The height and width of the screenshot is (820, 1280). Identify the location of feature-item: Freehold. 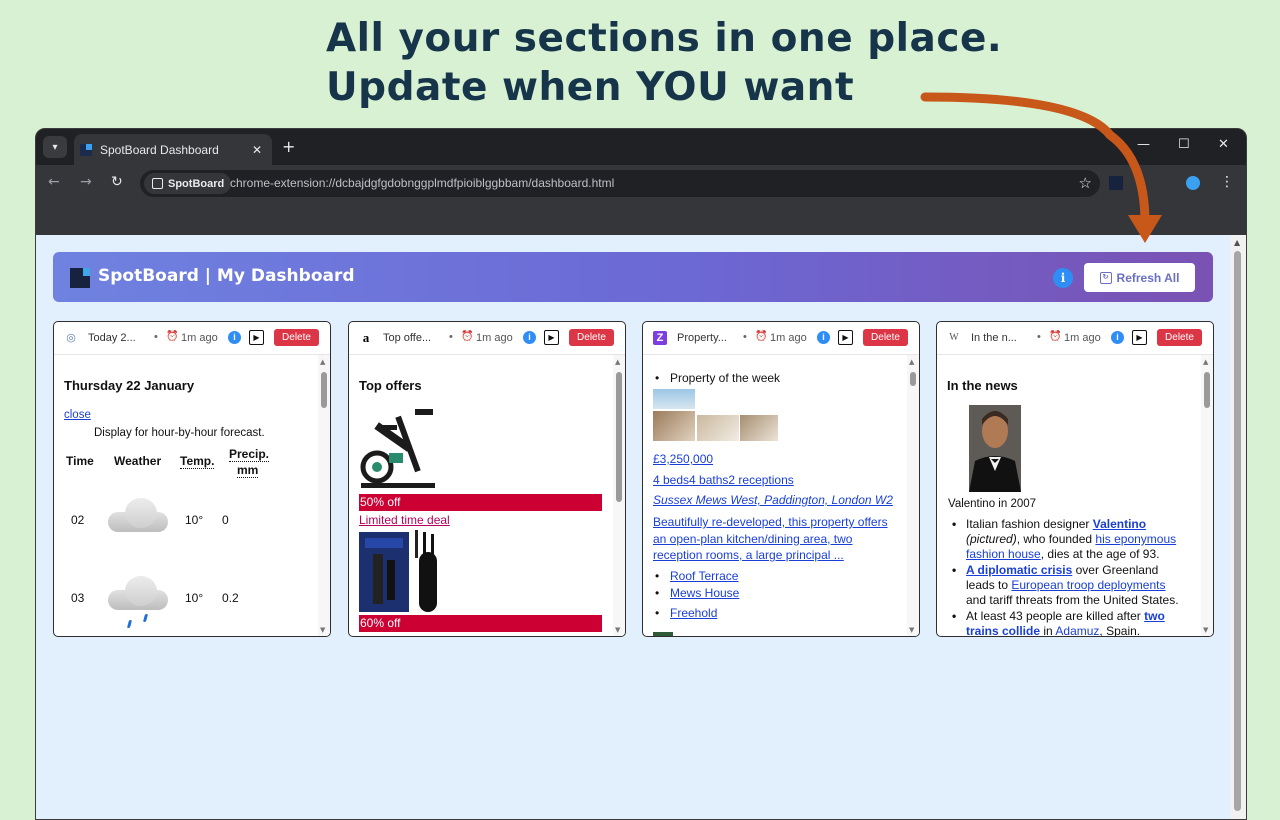
(686, 613).